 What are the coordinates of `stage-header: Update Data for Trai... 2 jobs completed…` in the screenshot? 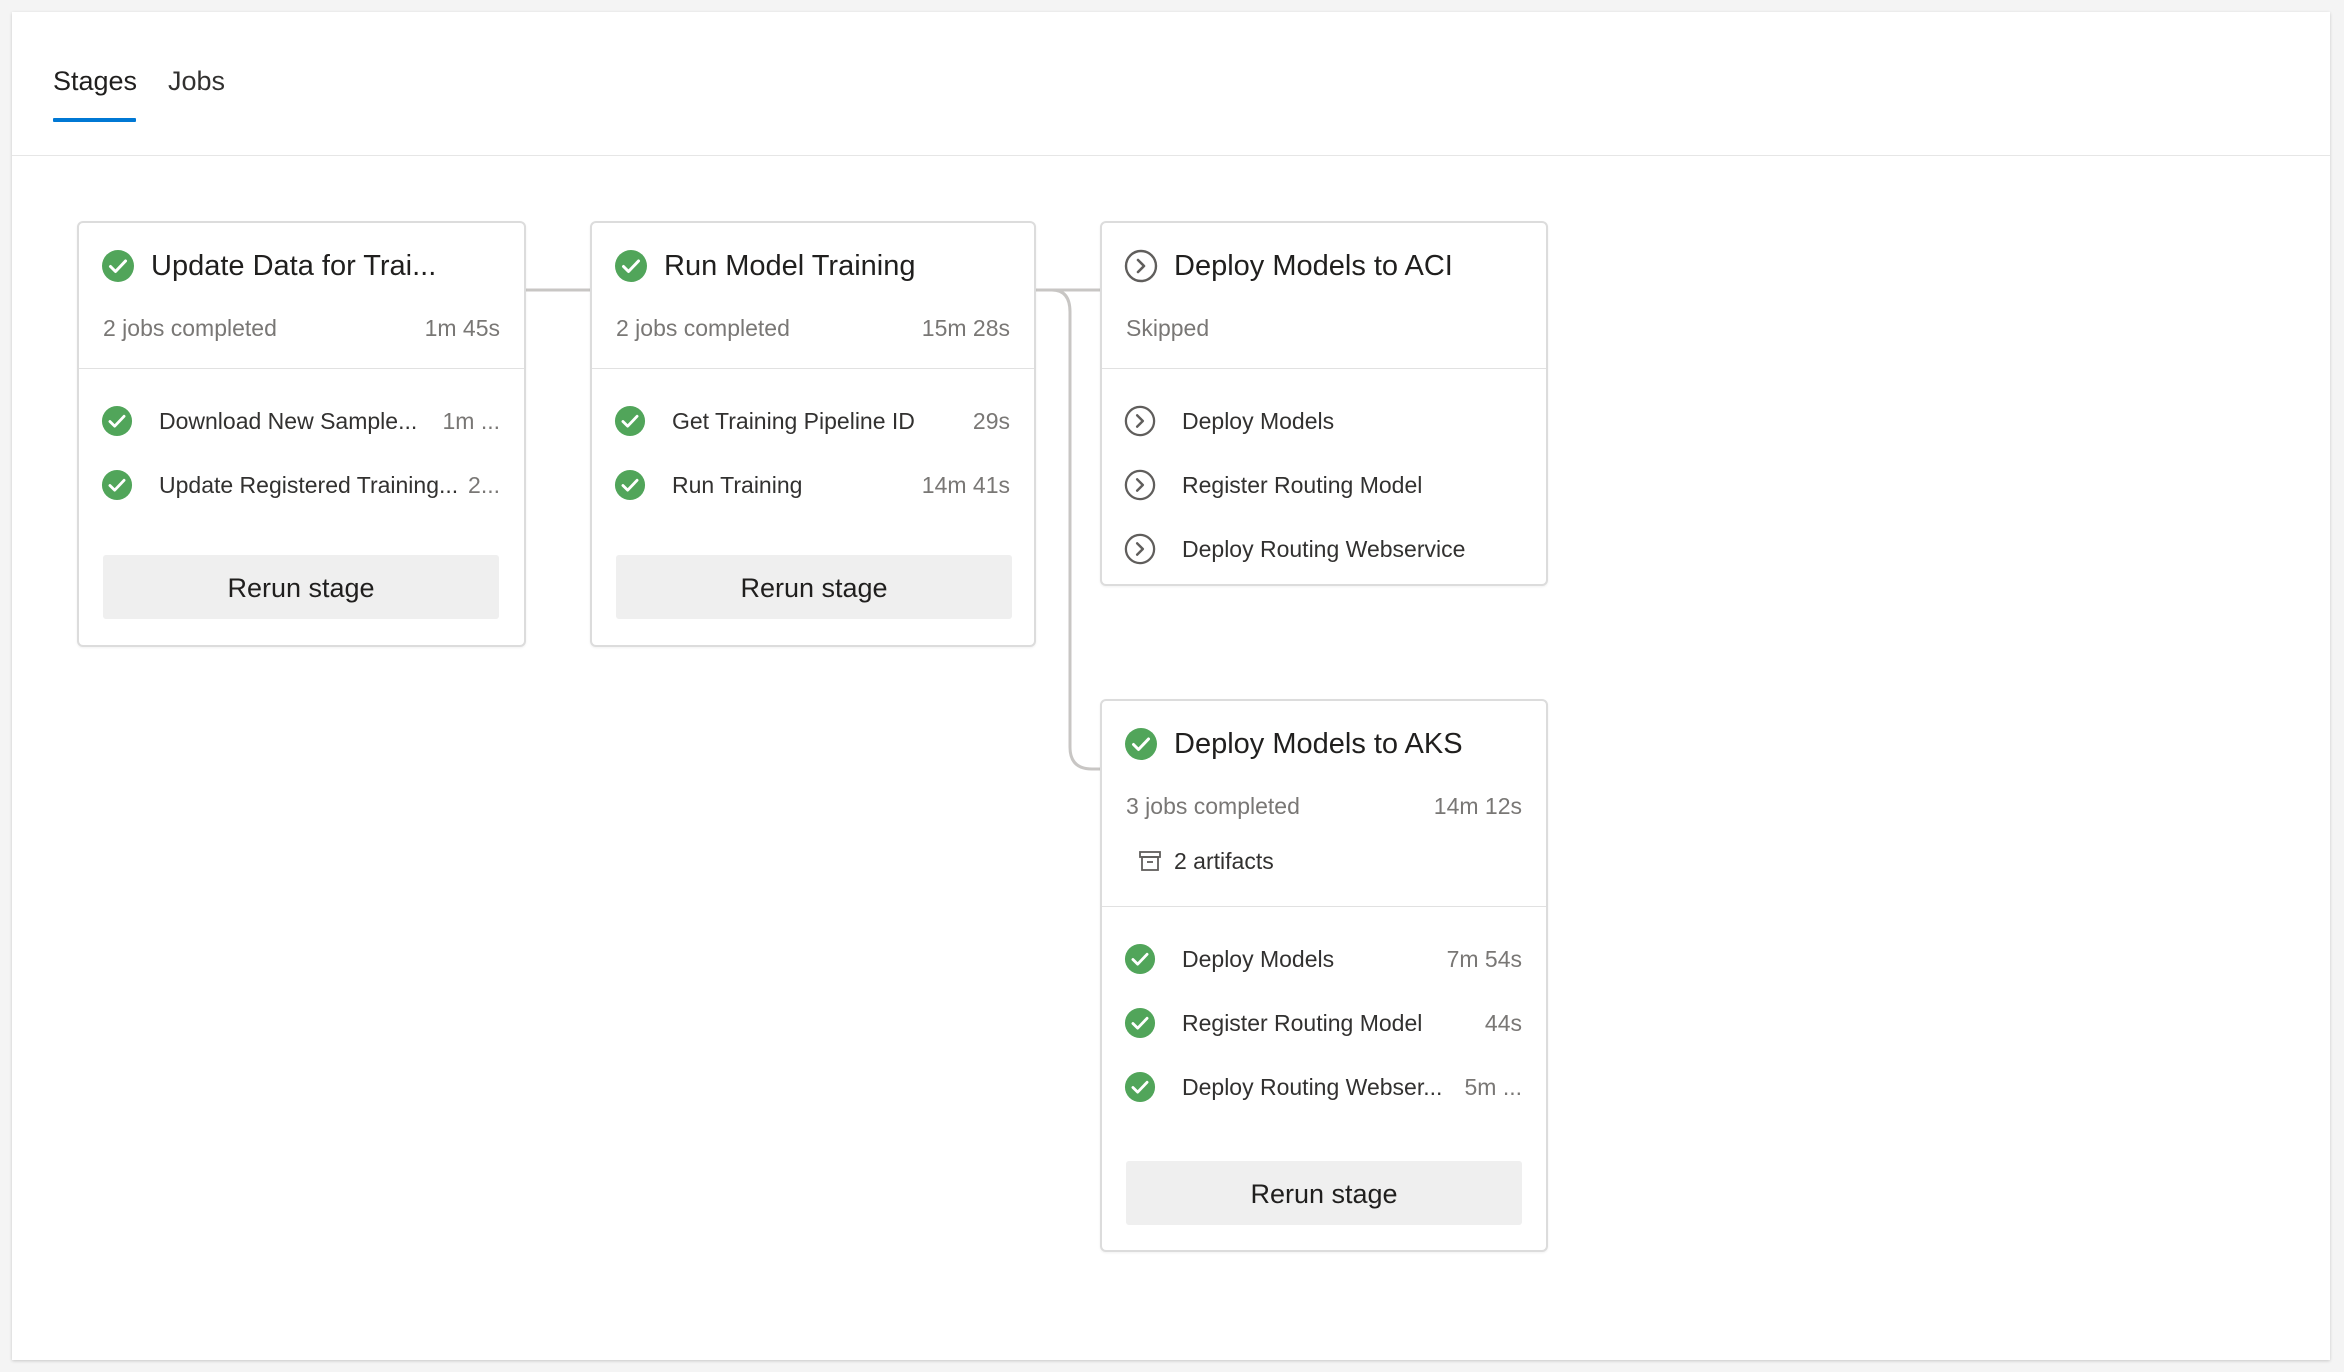 It's located at (301, 296).